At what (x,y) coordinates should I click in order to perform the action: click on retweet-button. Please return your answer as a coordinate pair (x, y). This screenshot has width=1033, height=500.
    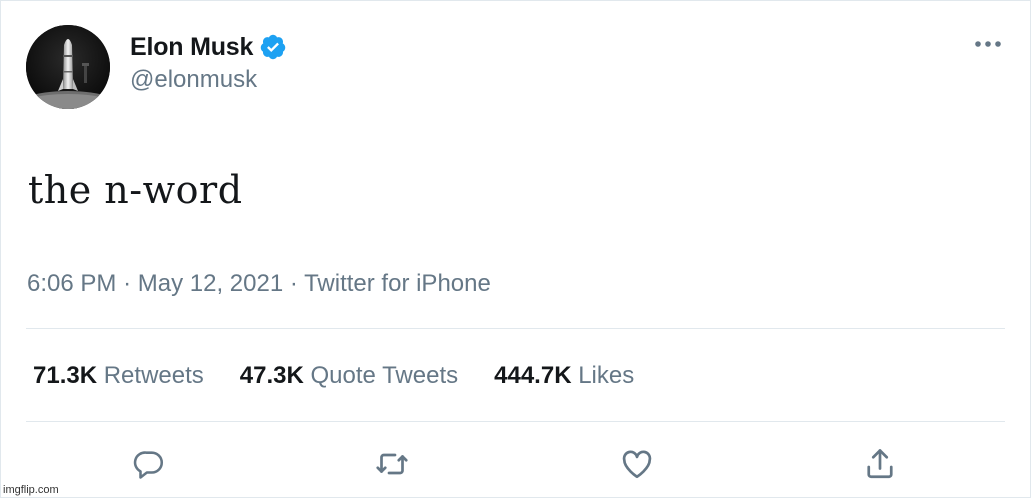
    Looking at the image, I should click on (392, 464).